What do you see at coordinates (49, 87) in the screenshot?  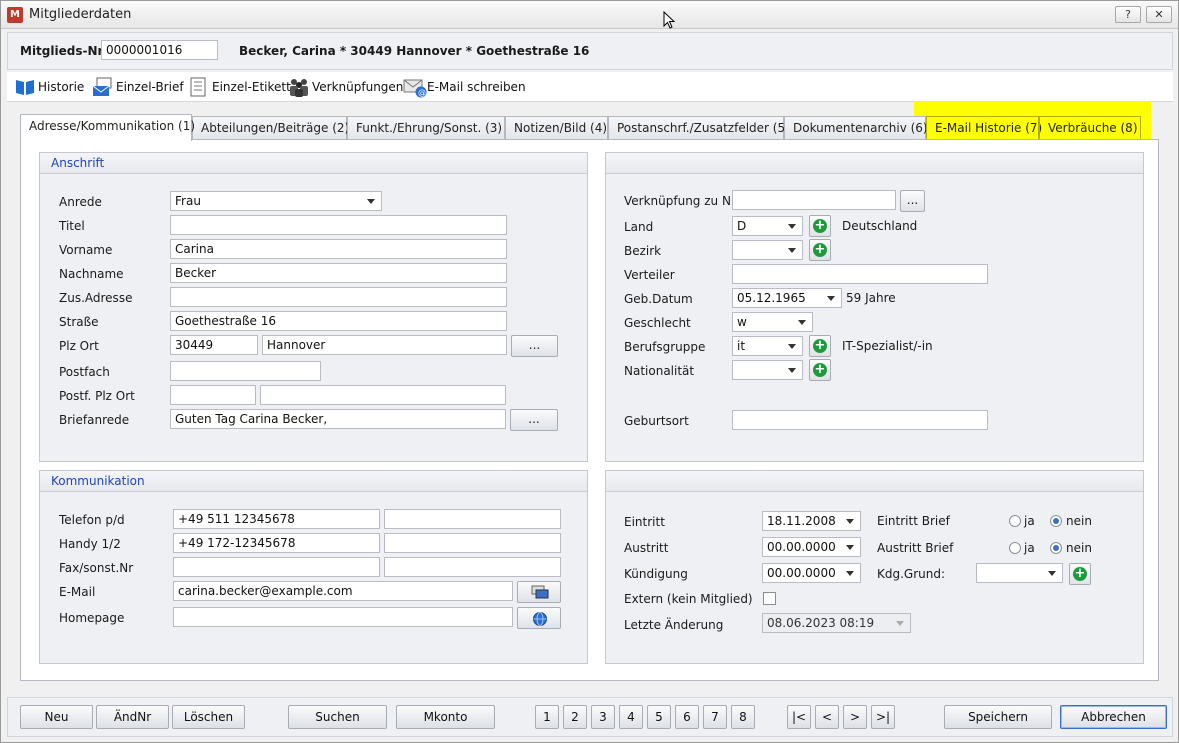 I see `historie-button: Historie` at bounding box center [49, 87].